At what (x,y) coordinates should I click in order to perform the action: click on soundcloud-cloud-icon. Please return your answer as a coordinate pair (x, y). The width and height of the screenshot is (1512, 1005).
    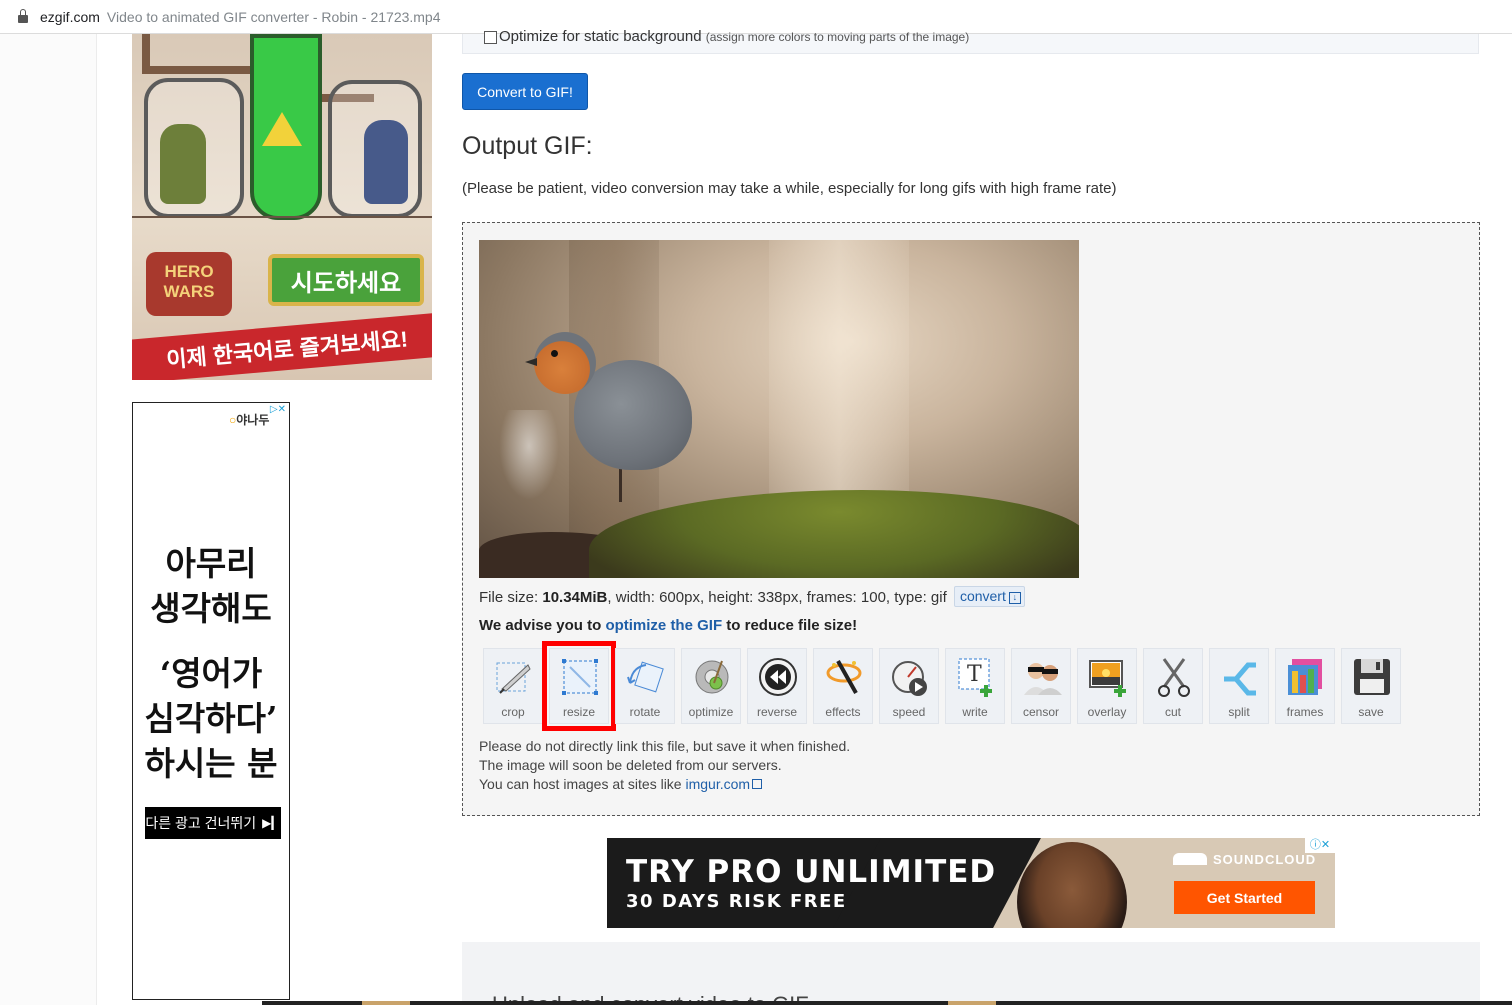
    Looking at the image, I should click on (1190, 859).